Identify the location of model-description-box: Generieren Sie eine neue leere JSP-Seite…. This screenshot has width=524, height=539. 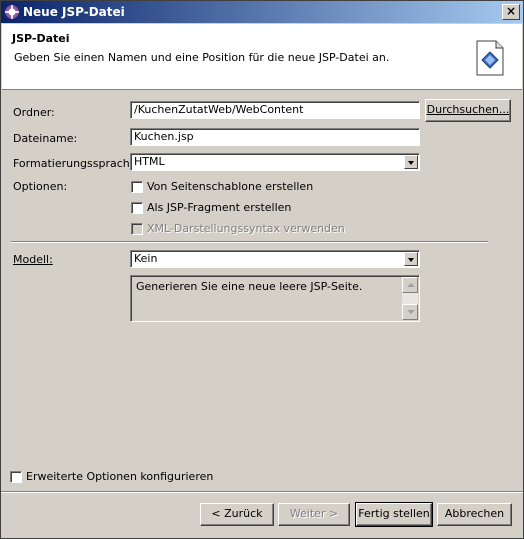
(275, 298).